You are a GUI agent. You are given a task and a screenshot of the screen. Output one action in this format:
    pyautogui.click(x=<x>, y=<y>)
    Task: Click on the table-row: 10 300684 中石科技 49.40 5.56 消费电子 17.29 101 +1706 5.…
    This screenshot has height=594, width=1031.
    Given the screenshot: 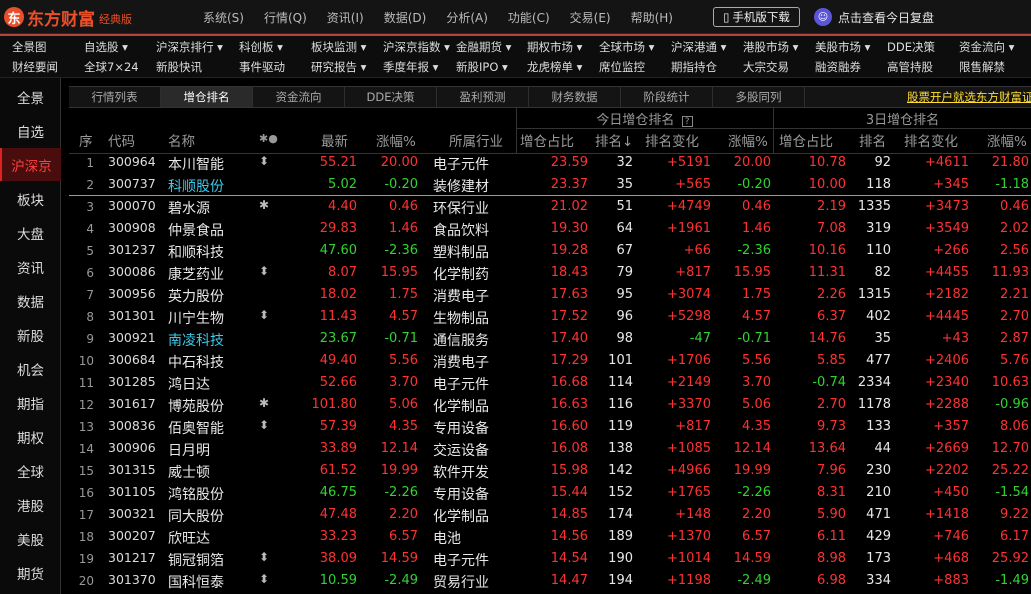 What is the action you would take?
    pyautogui.click(x=550, y=360)
    